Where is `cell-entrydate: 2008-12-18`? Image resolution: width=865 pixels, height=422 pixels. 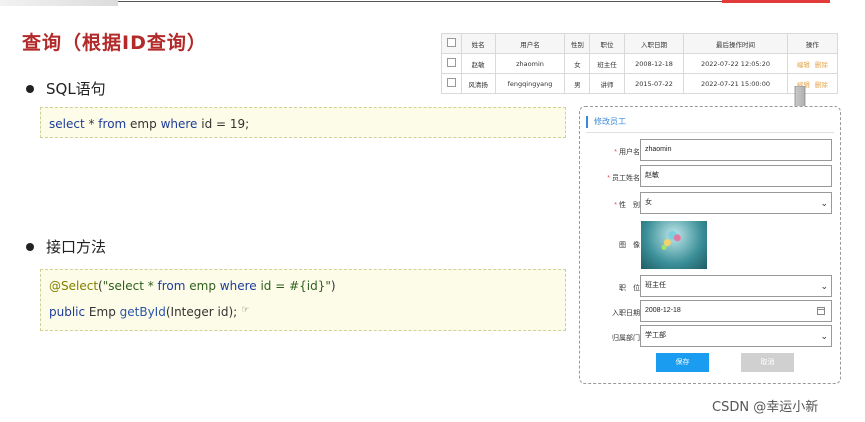 cell-entrydate: 2008-12-18 is located at coordinates (654, 63).